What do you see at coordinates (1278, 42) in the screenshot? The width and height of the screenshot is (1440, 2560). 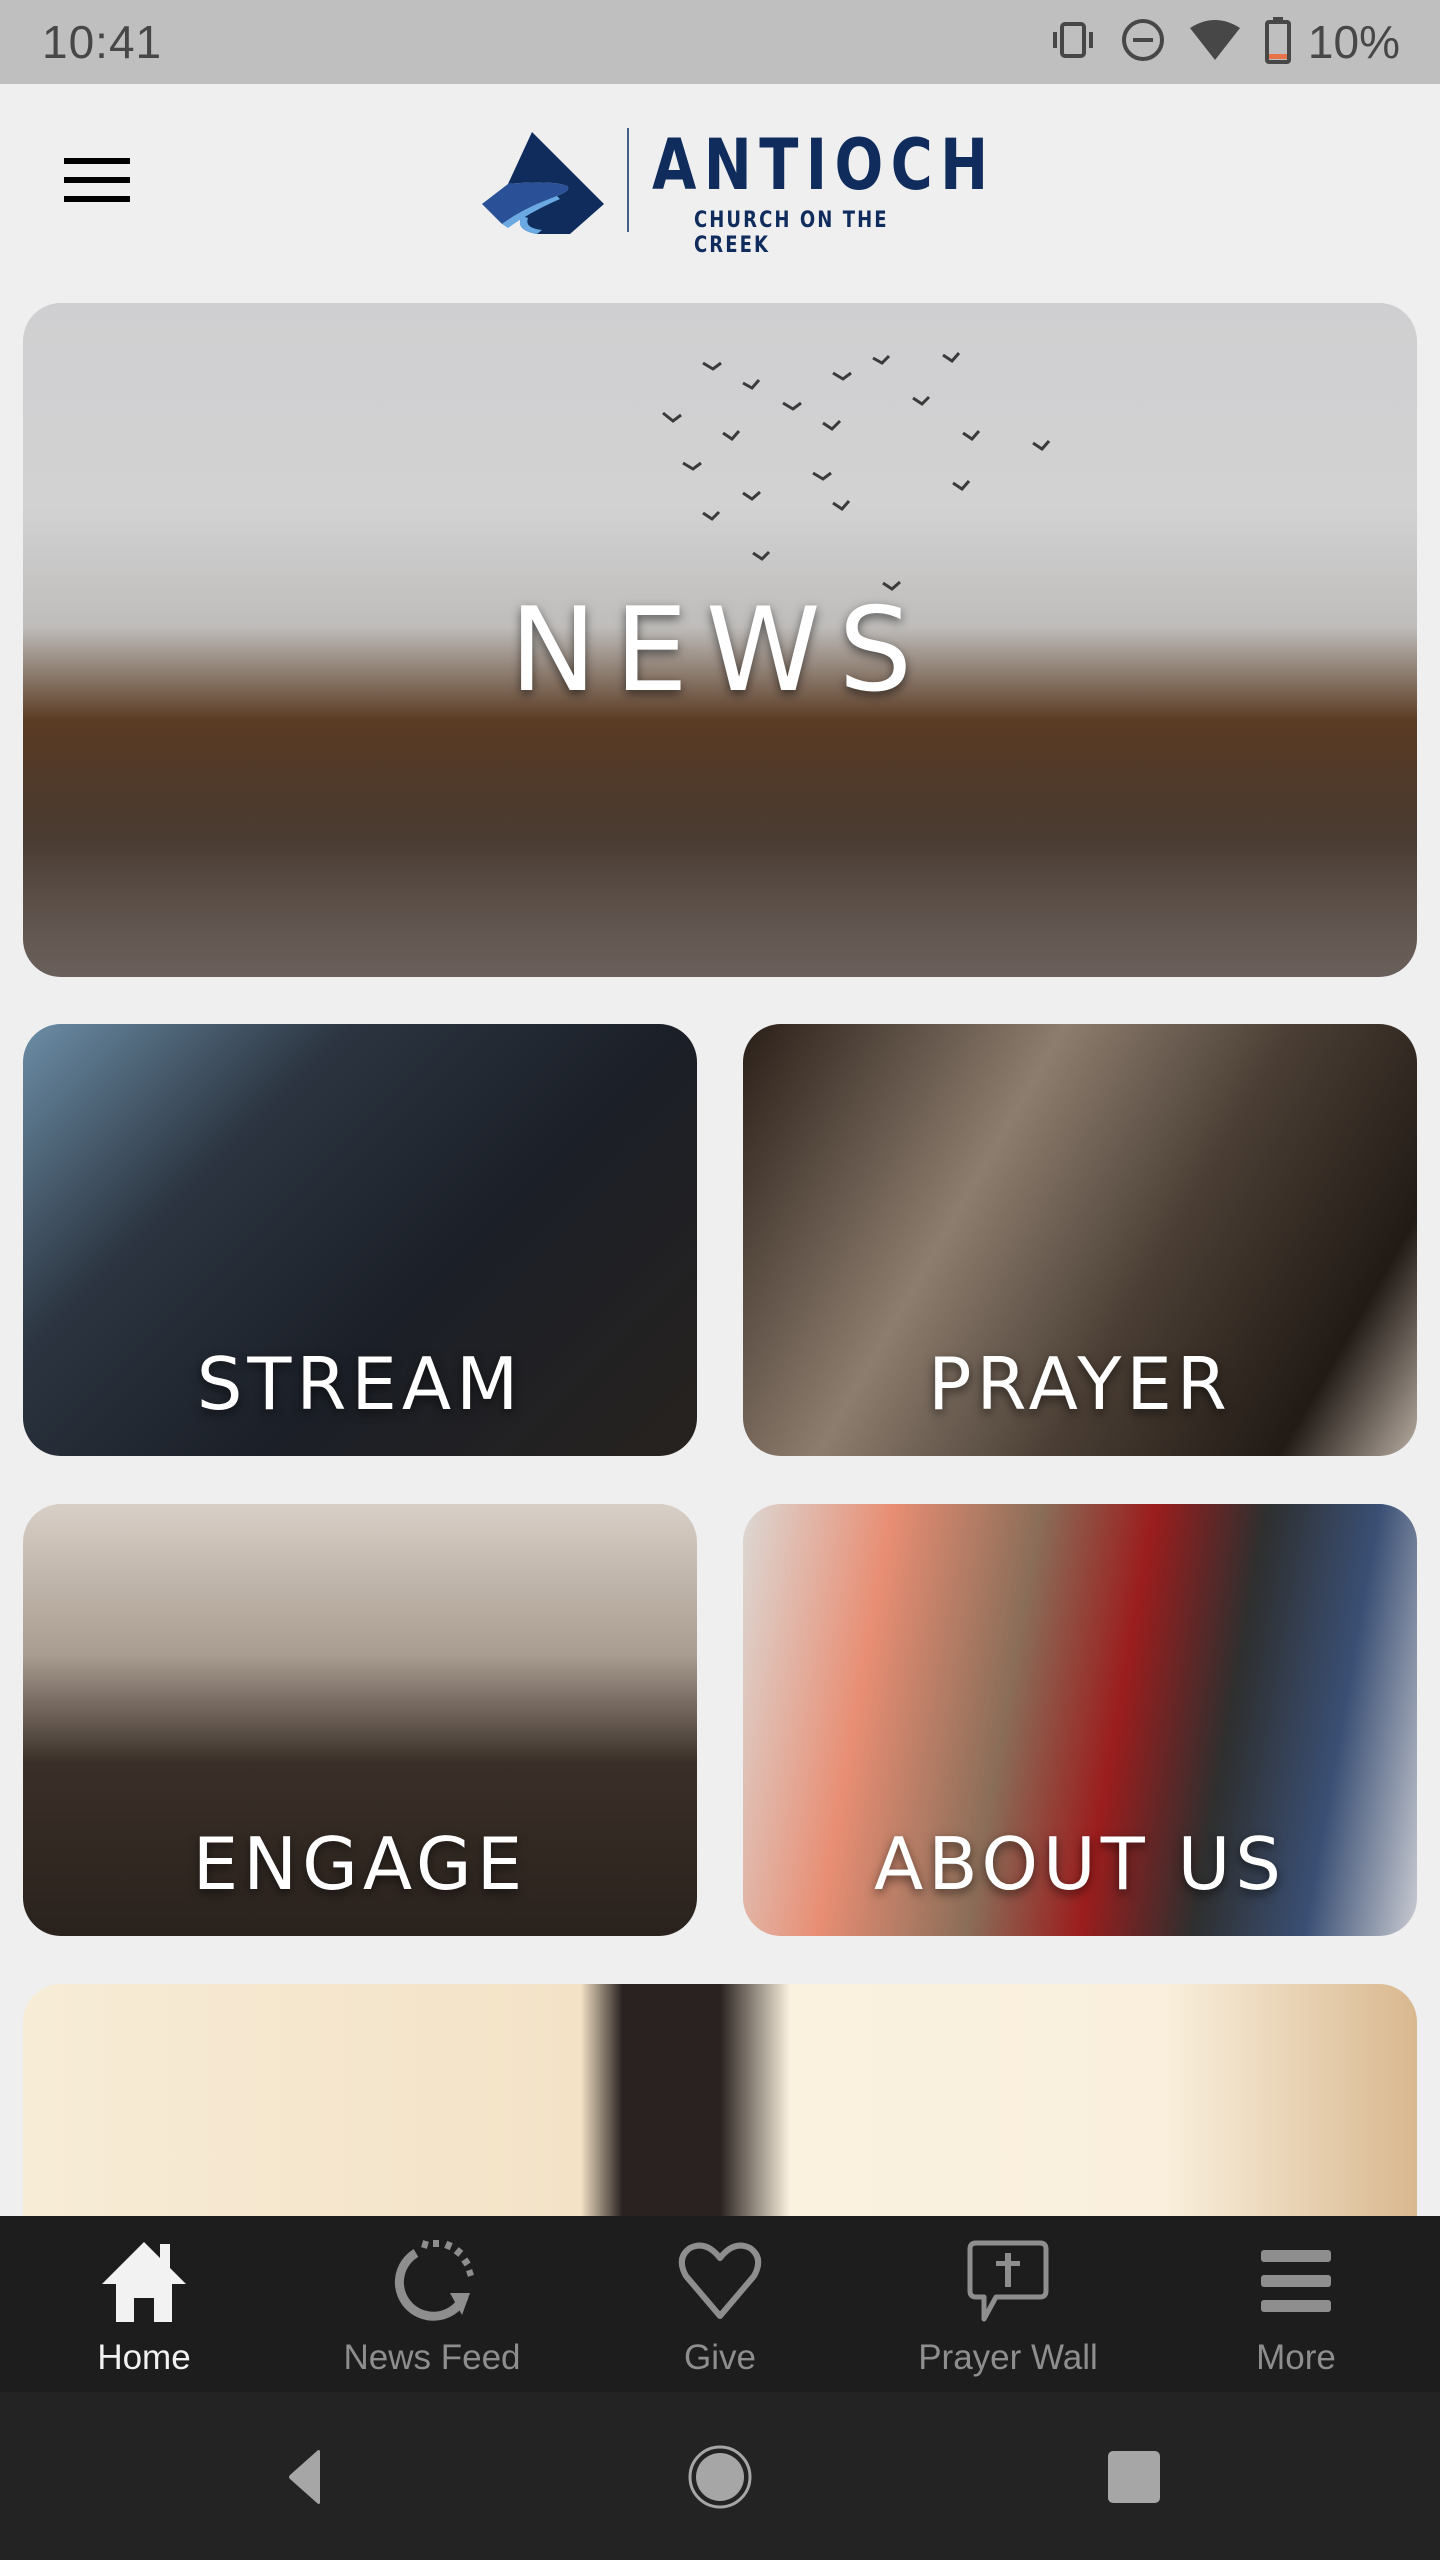 I see `battery-icon` at bounding box center [1278, 42].